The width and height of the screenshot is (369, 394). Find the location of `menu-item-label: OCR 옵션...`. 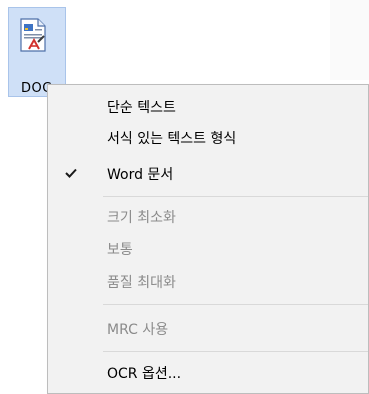

menu-item-label: OCR 옵션... is located at coordinates (144, 374).